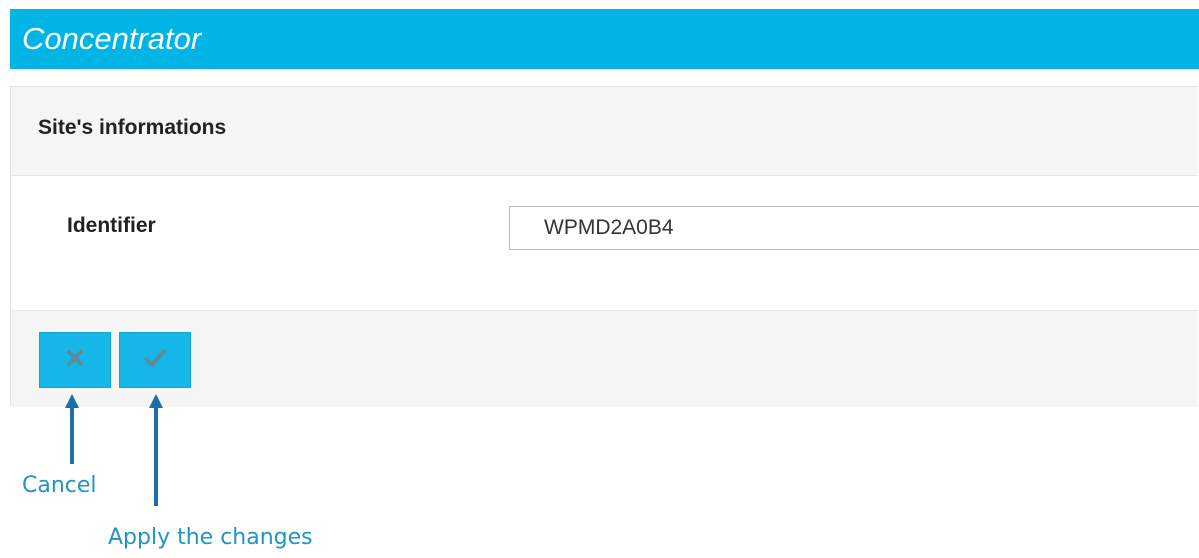 This screenshot has height=558, width=1199. Describe the element at coordinates (111, 225) in the screenshot. I see `identifier-label: Identifier` at that location.